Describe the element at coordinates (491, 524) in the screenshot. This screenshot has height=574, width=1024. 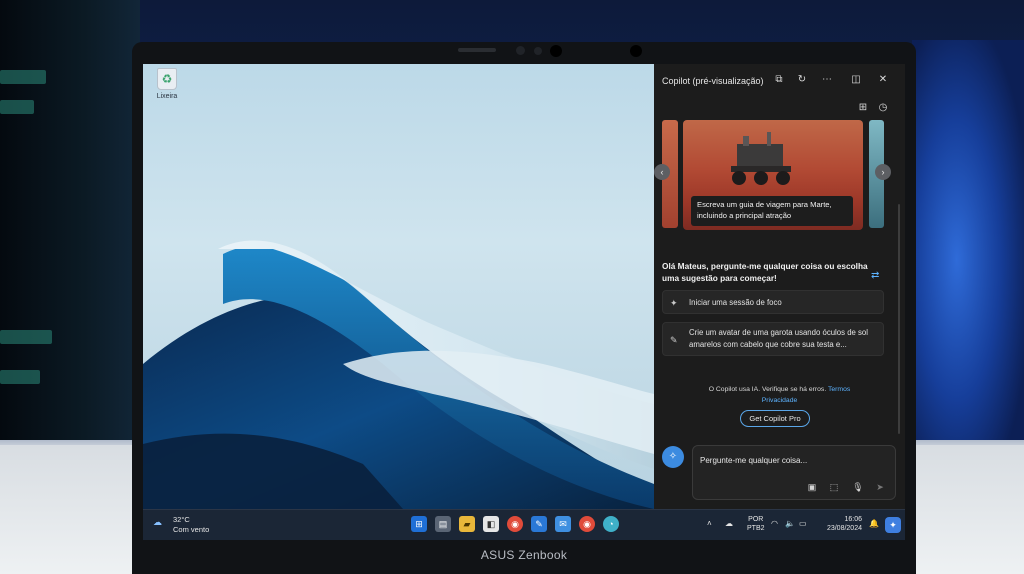
I see `store-icon: ◧` at that location.